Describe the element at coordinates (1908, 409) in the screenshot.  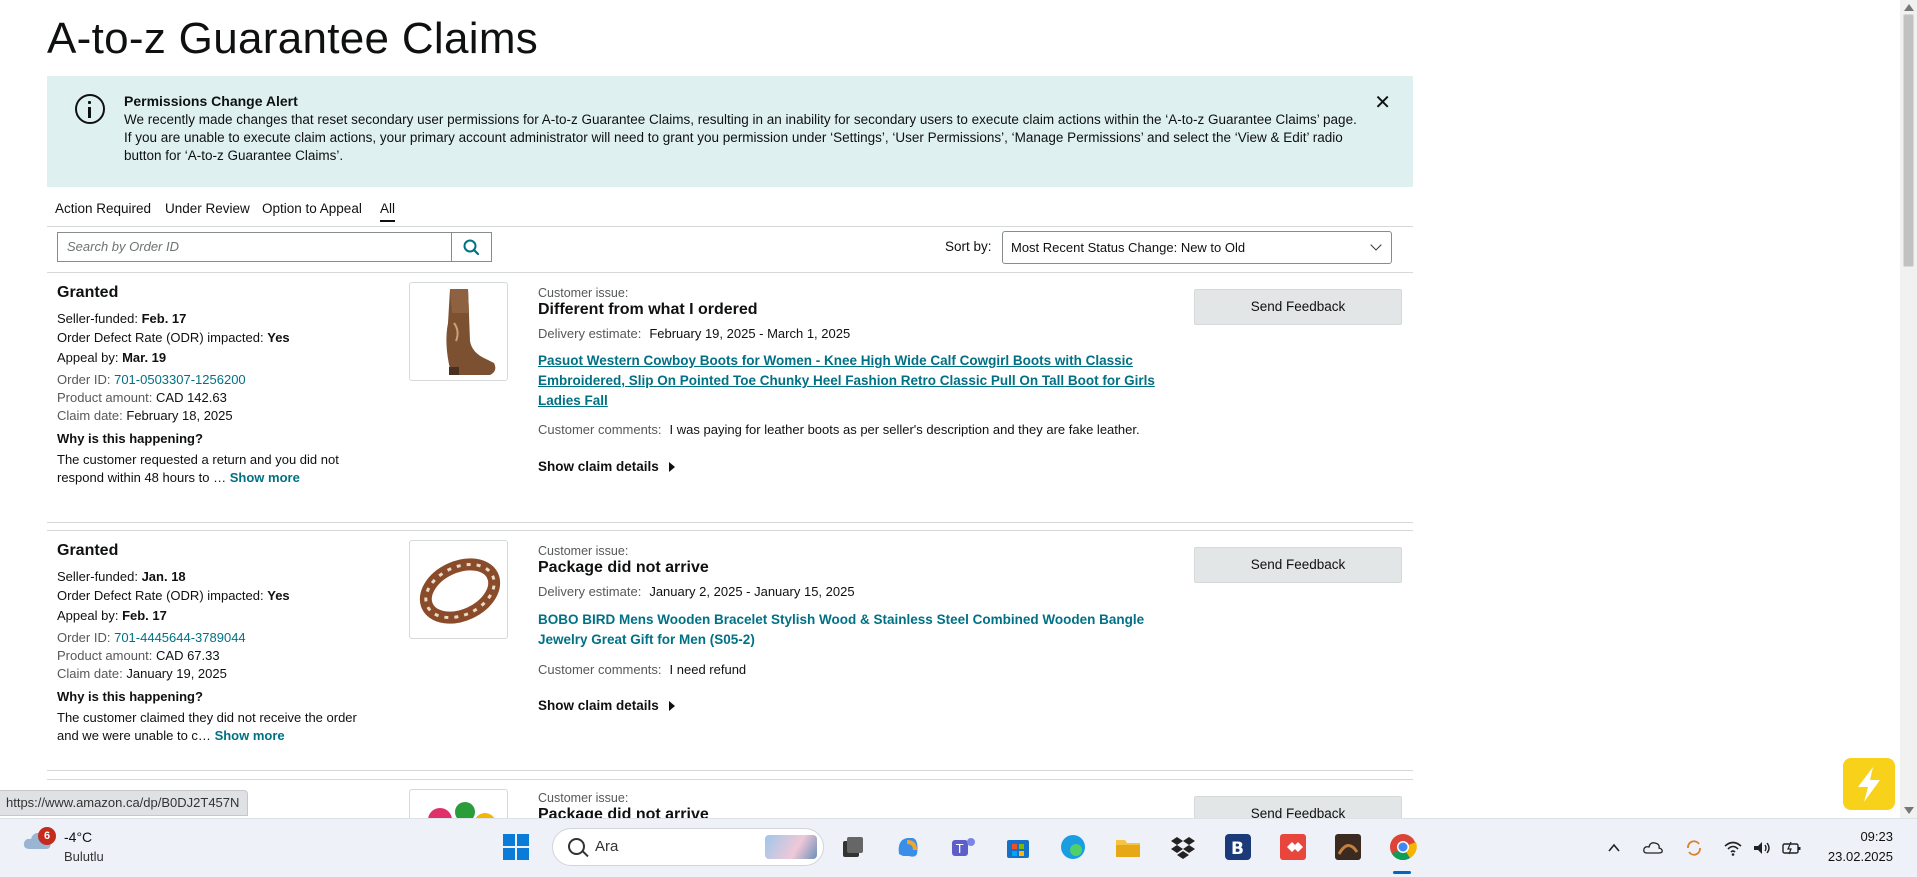
I see `page-scrollbar` at that location.